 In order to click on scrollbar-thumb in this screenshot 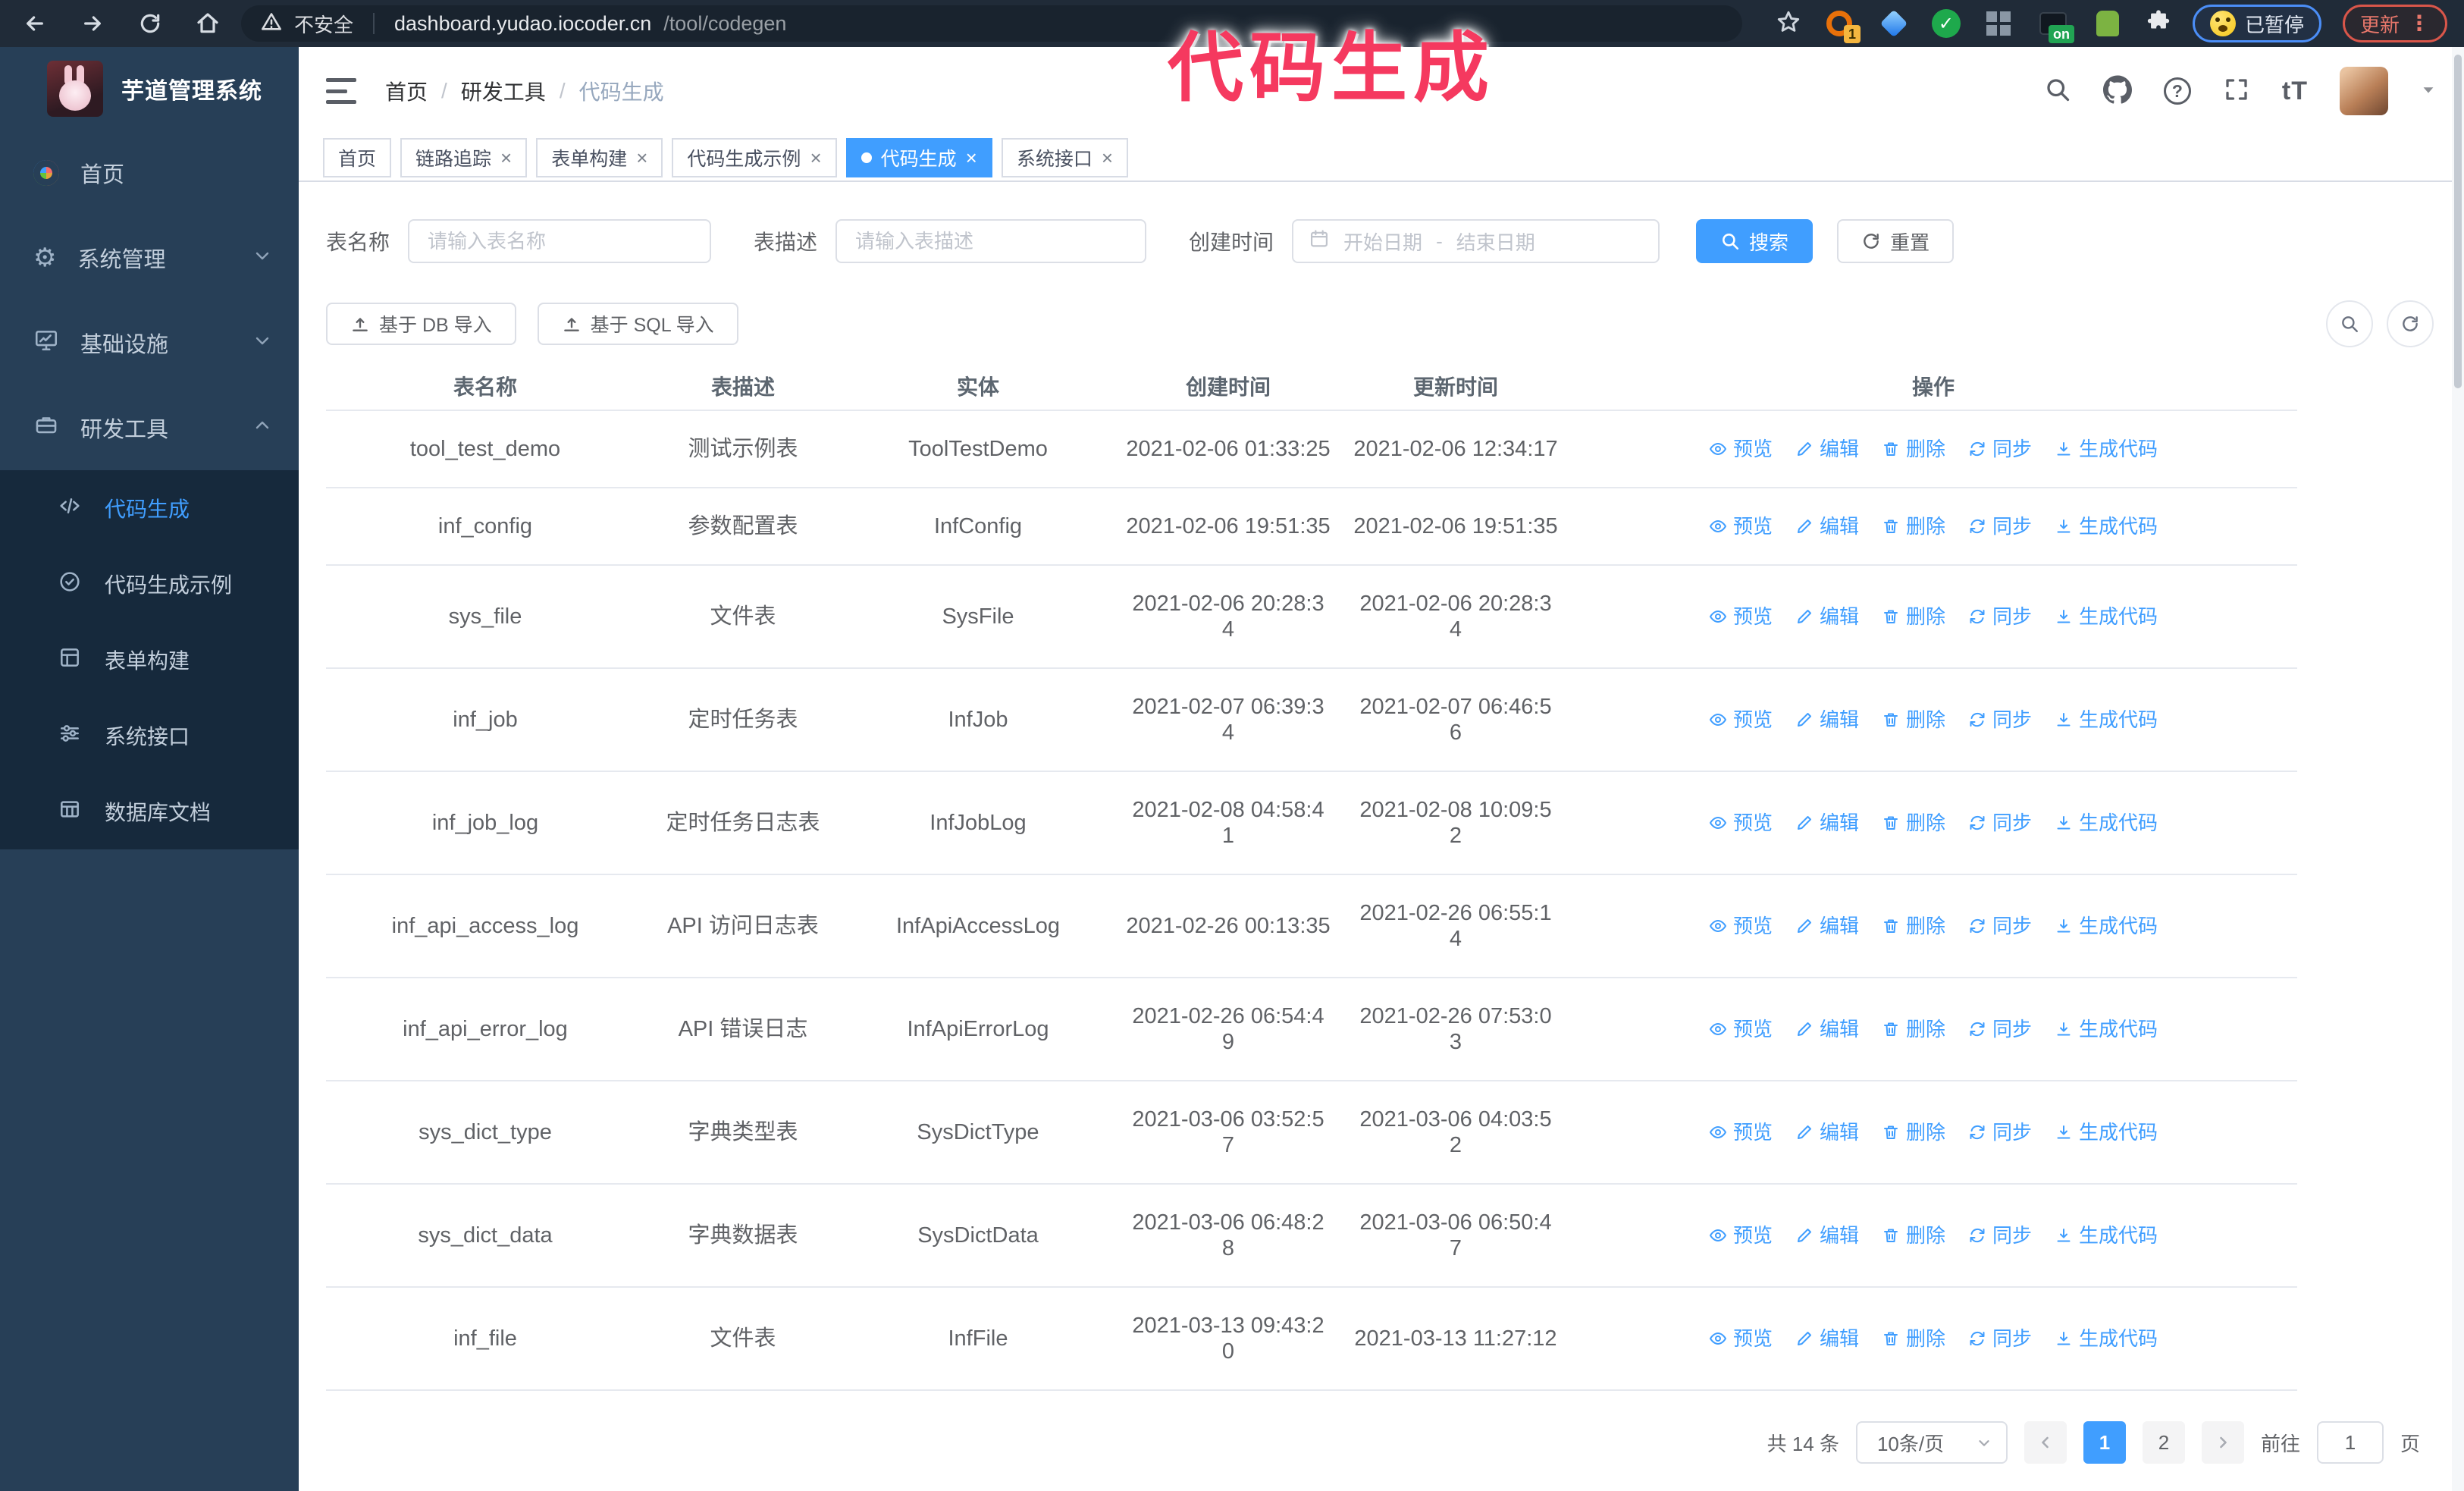, I will do `click(2458, 221)`.